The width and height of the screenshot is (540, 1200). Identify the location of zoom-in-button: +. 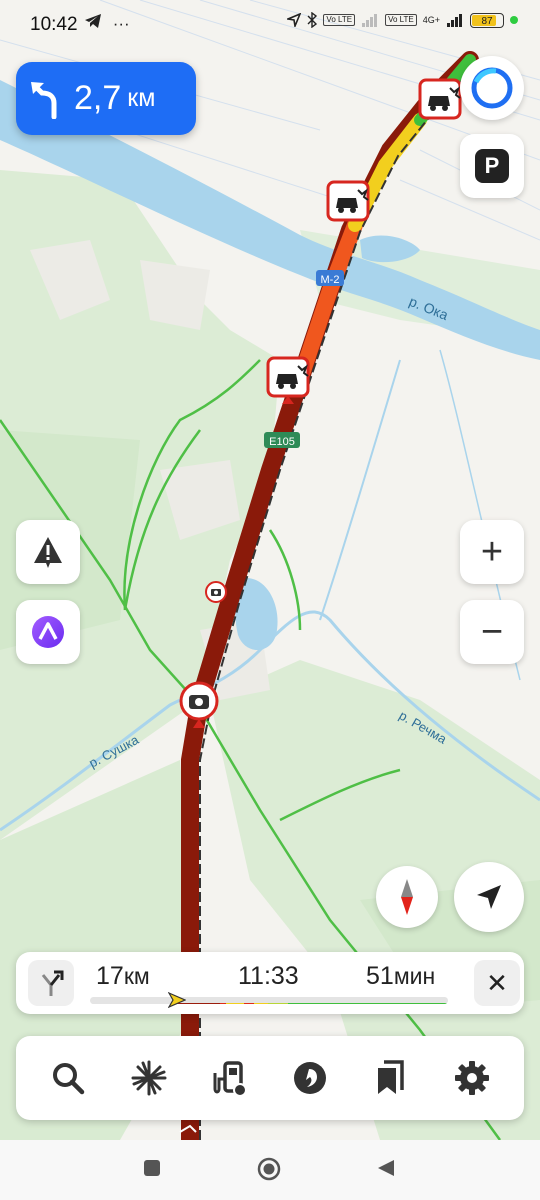
(492, 552).